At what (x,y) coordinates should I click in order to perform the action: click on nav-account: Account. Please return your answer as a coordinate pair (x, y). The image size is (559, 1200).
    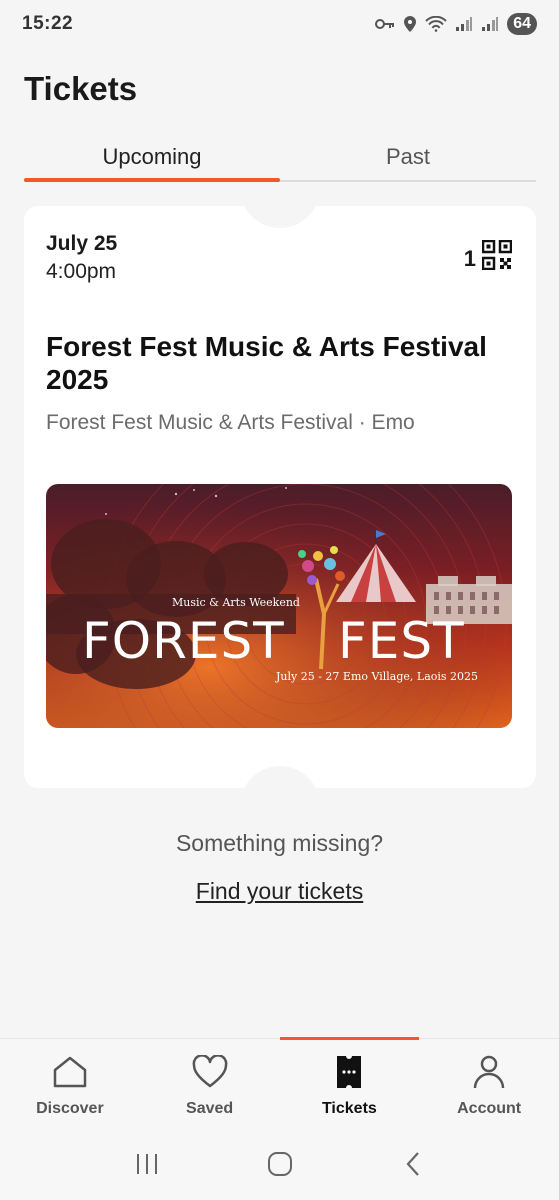
    Looking at the image, I should click on (489, 1085).